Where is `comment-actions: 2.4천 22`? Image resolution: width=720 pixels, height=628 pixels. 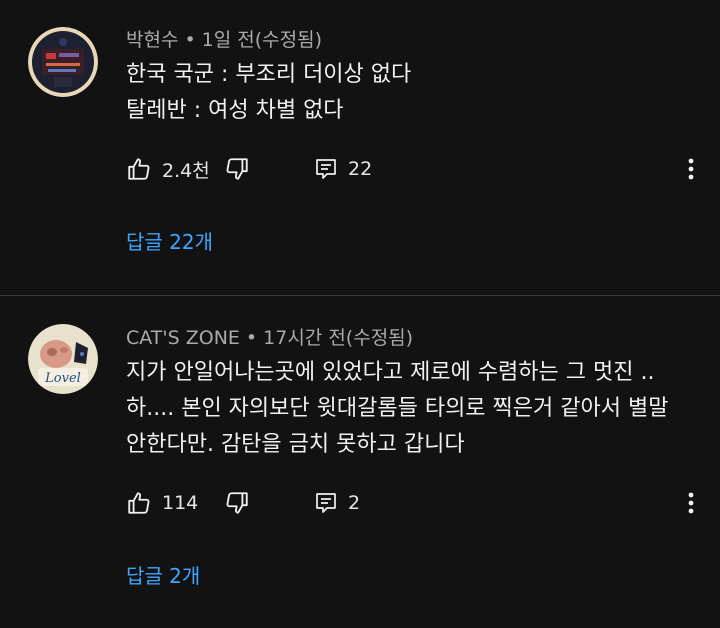 comment-actions: 2.4천 22 is located at coordinates (416, 169).